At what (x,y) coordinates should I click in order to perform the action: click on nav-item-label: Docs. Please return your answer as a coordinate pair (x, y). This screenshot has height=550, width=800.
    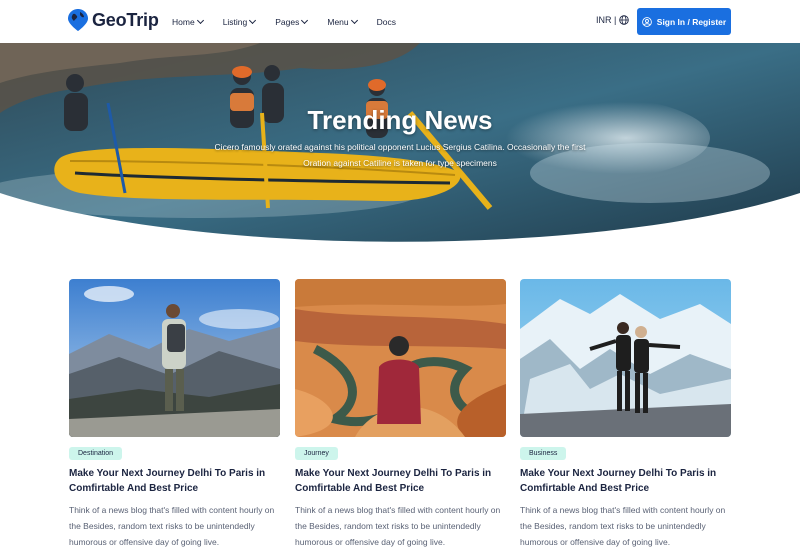
    Looking at the image, I should click on (386, 21).